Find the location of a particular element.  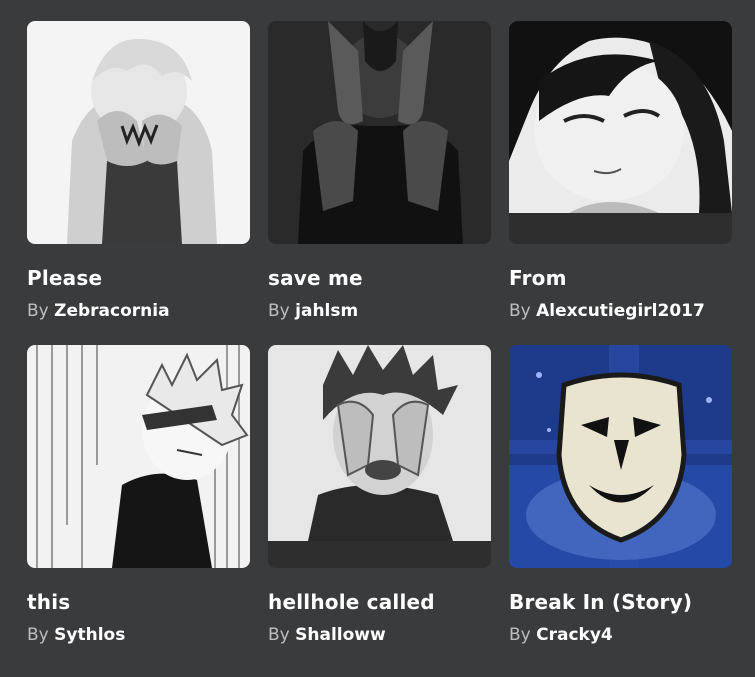

game-title: From is located at coordinates (620, 278).